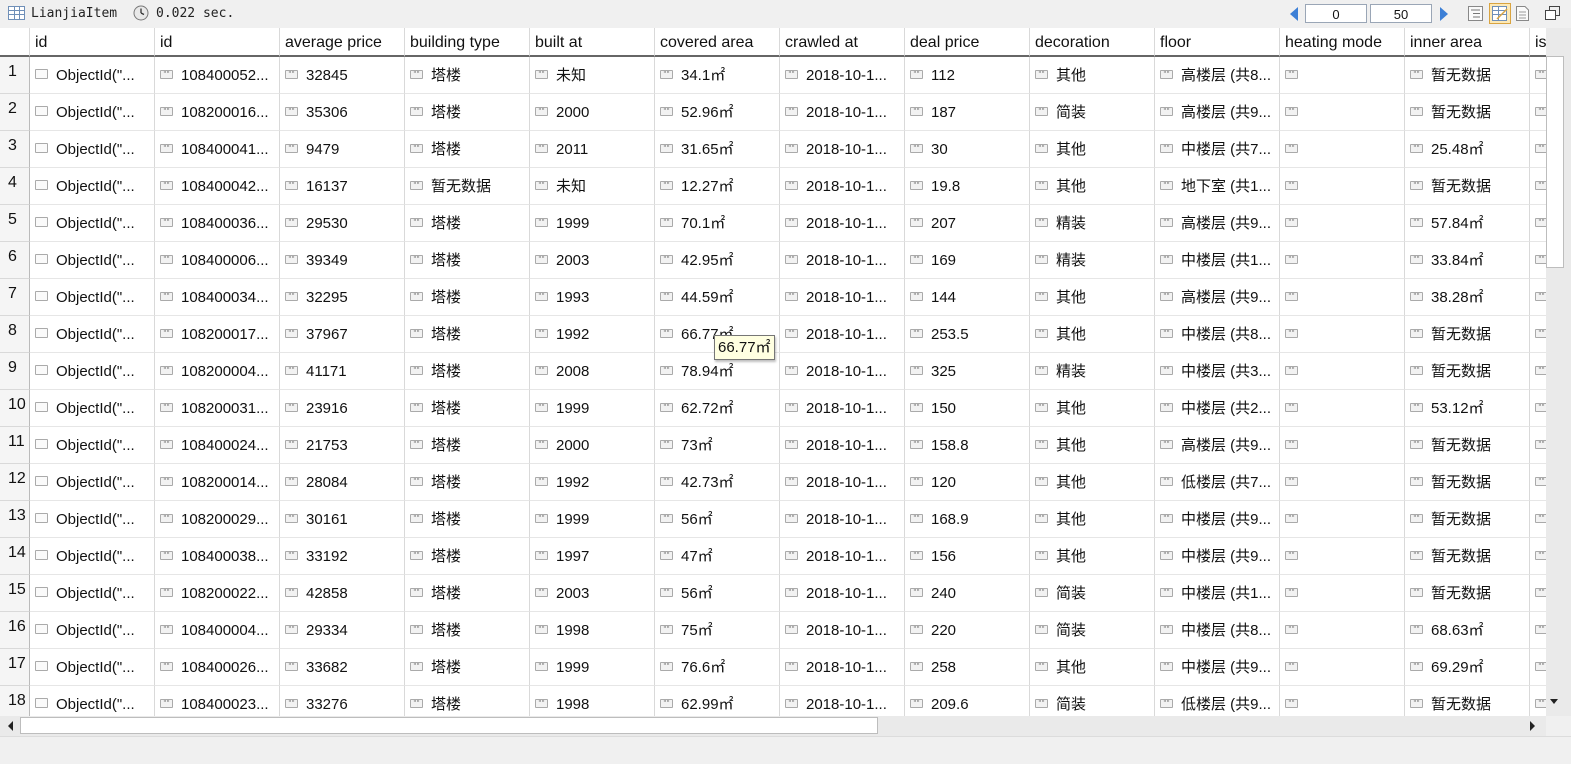 This screenshot has height=764, width=1571. I want to click on table-cell: "" 76.6㎡, so click(717, 667).